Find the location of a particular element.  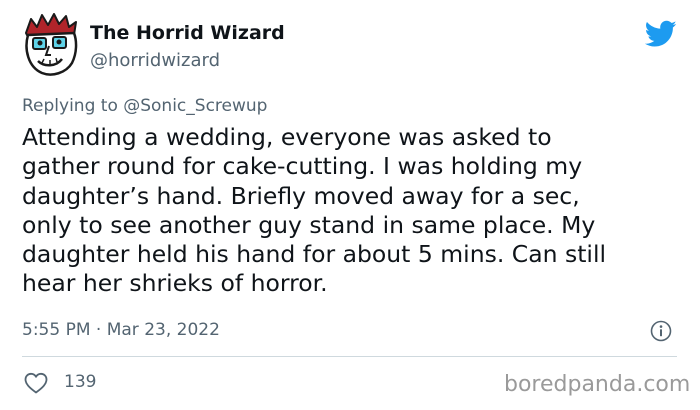

info-icon is located at coordinates (661, 331).